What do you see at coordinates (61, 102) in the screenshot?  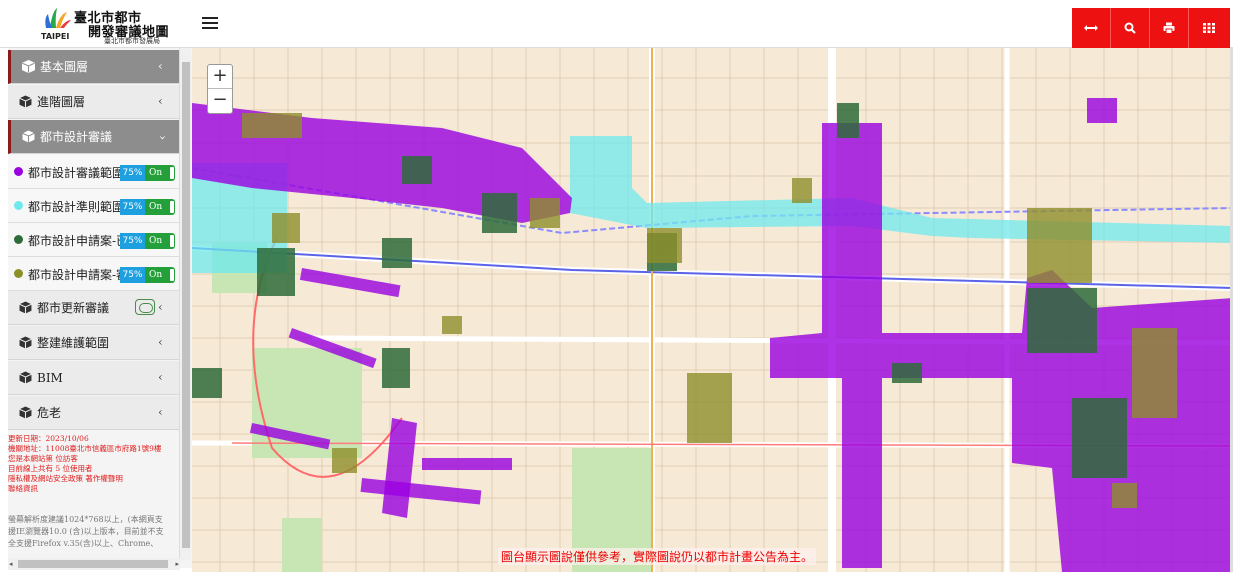 I see `category-label: 進階圖層` at bounding box center [61, 102].